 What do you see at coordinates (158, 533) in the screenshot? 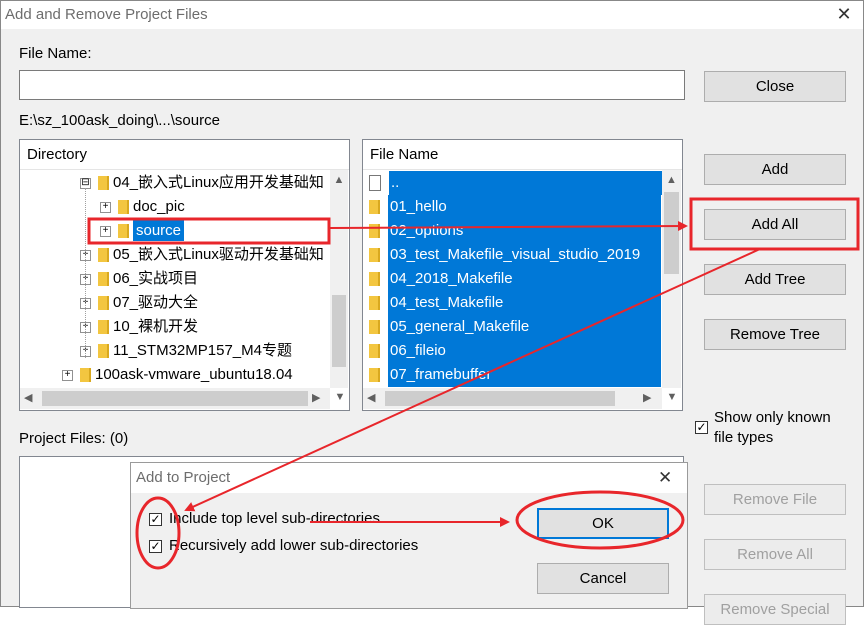
I see `checkbox-ellipse` at bounding box center [158, 533].